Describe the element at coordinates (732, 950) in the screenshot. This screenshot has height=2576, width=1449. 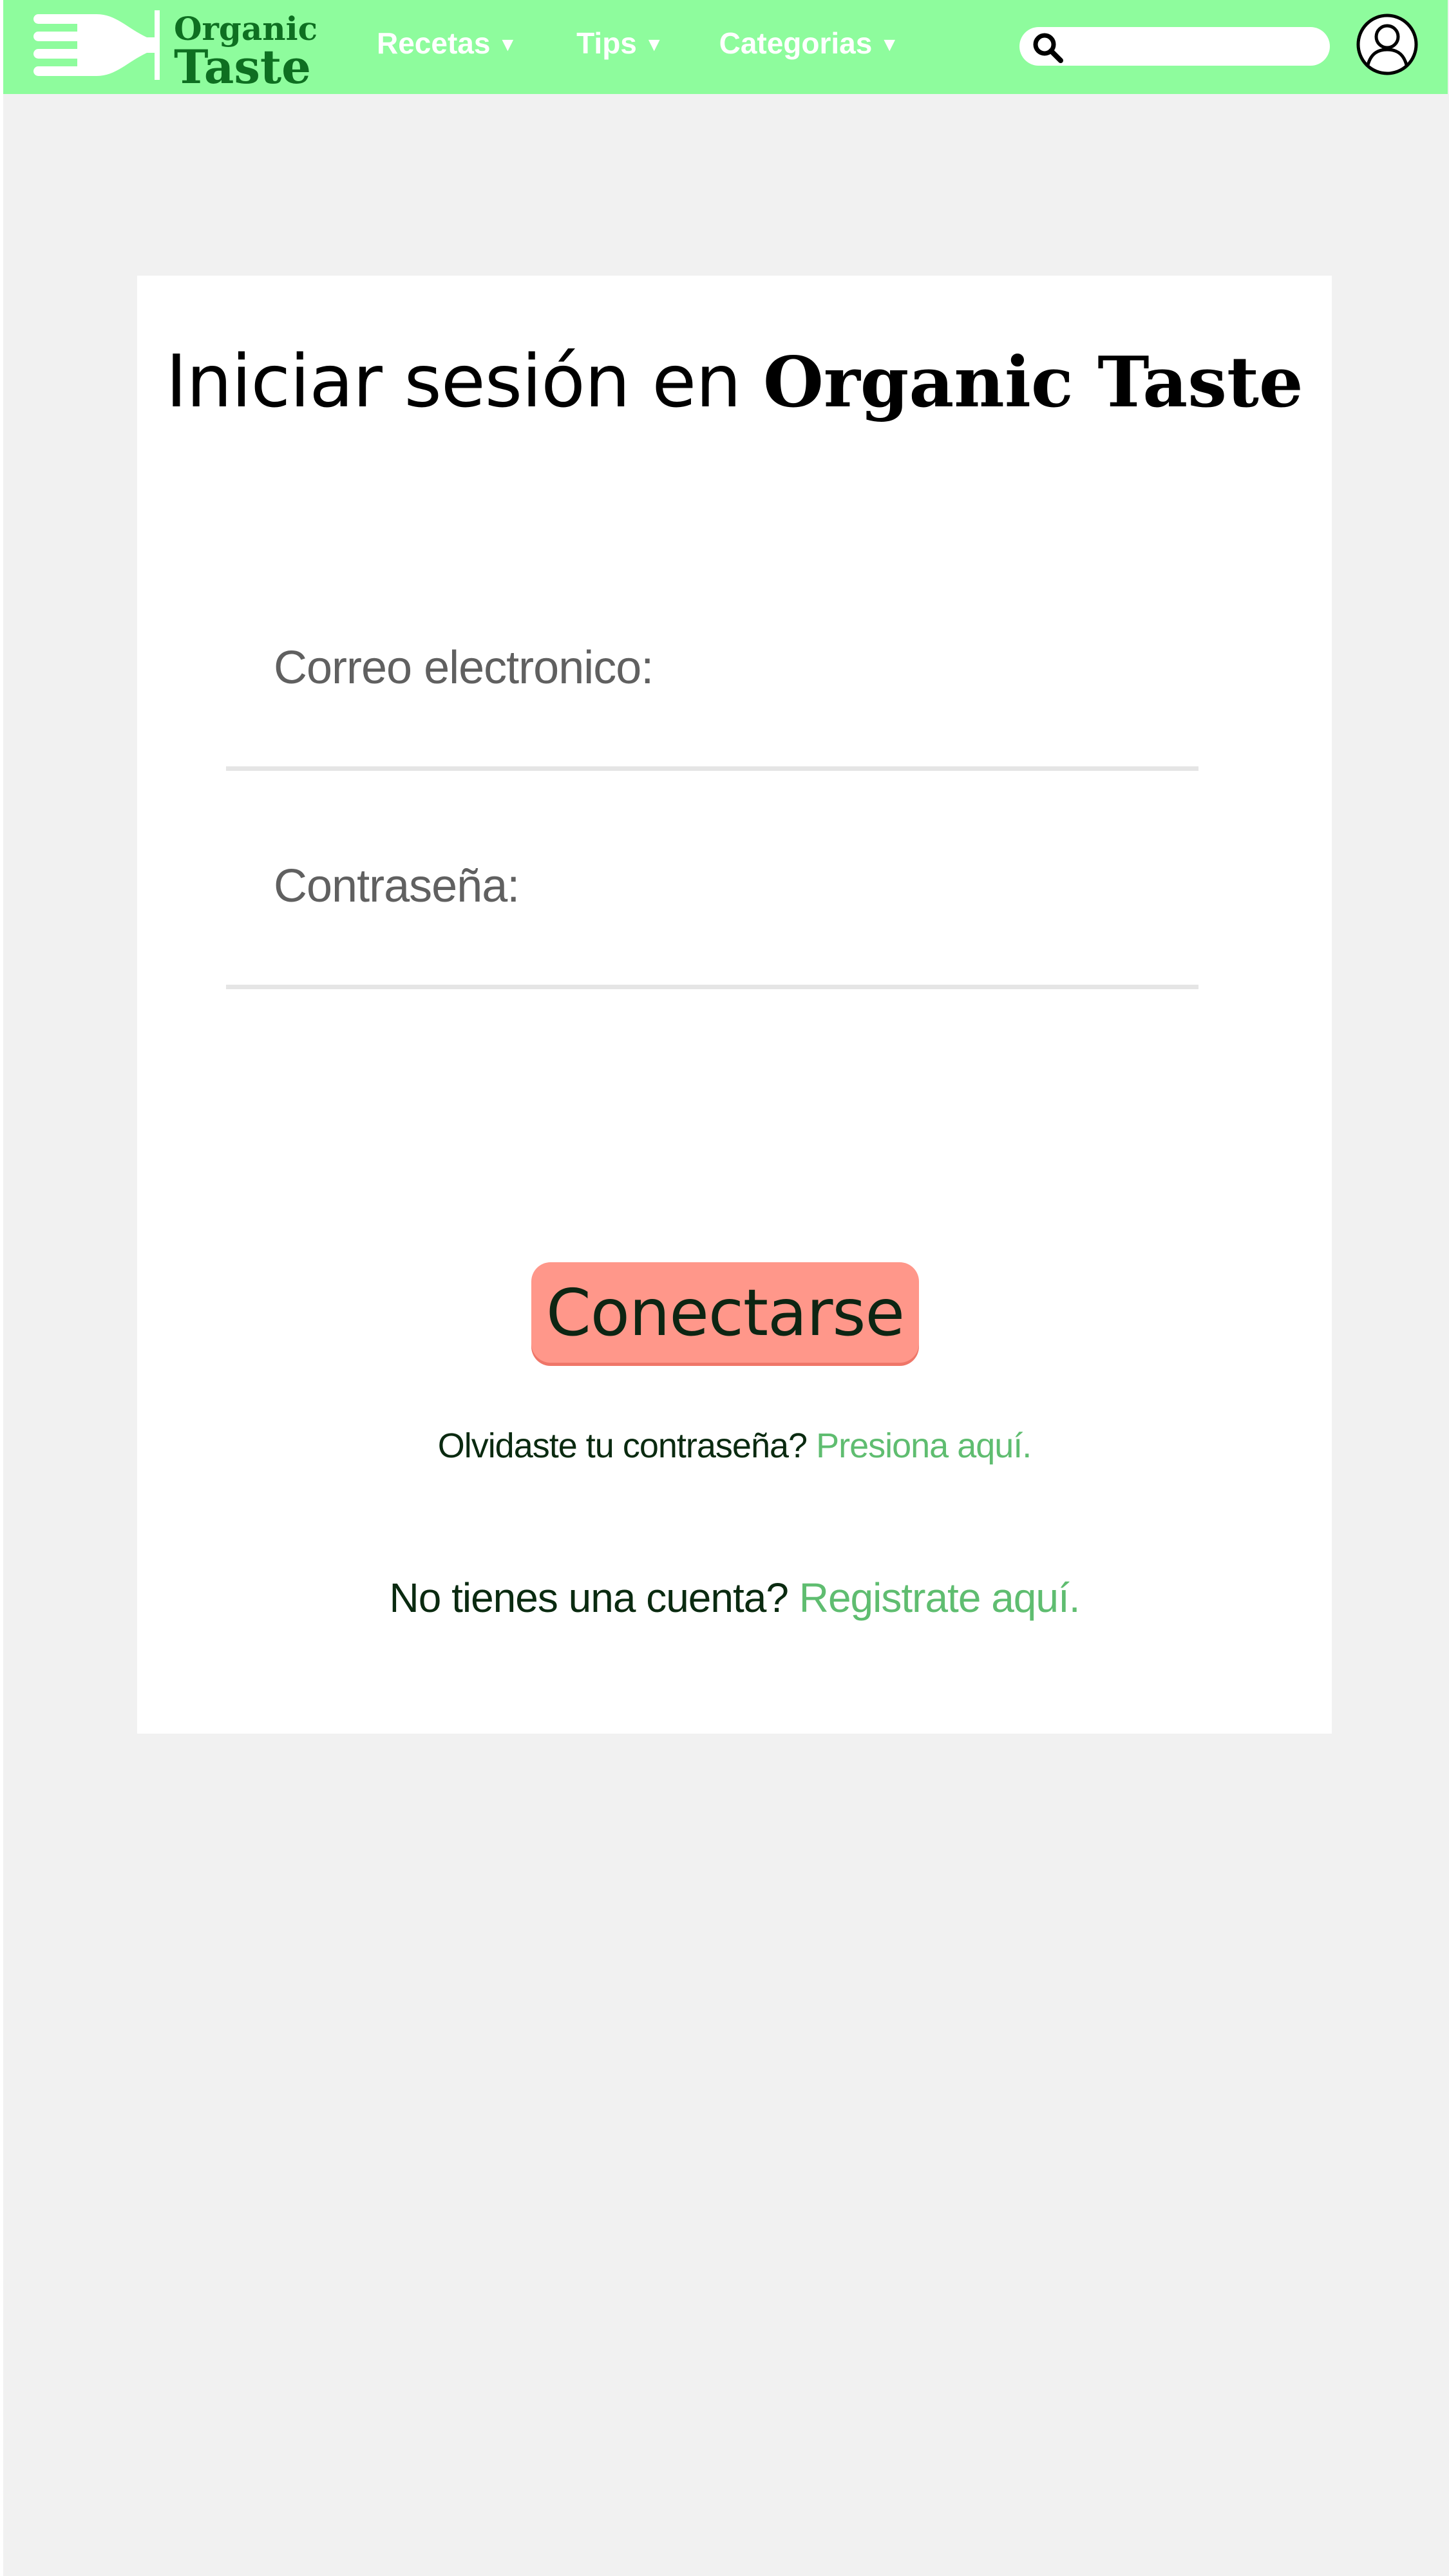
I see `password-input` at that location.